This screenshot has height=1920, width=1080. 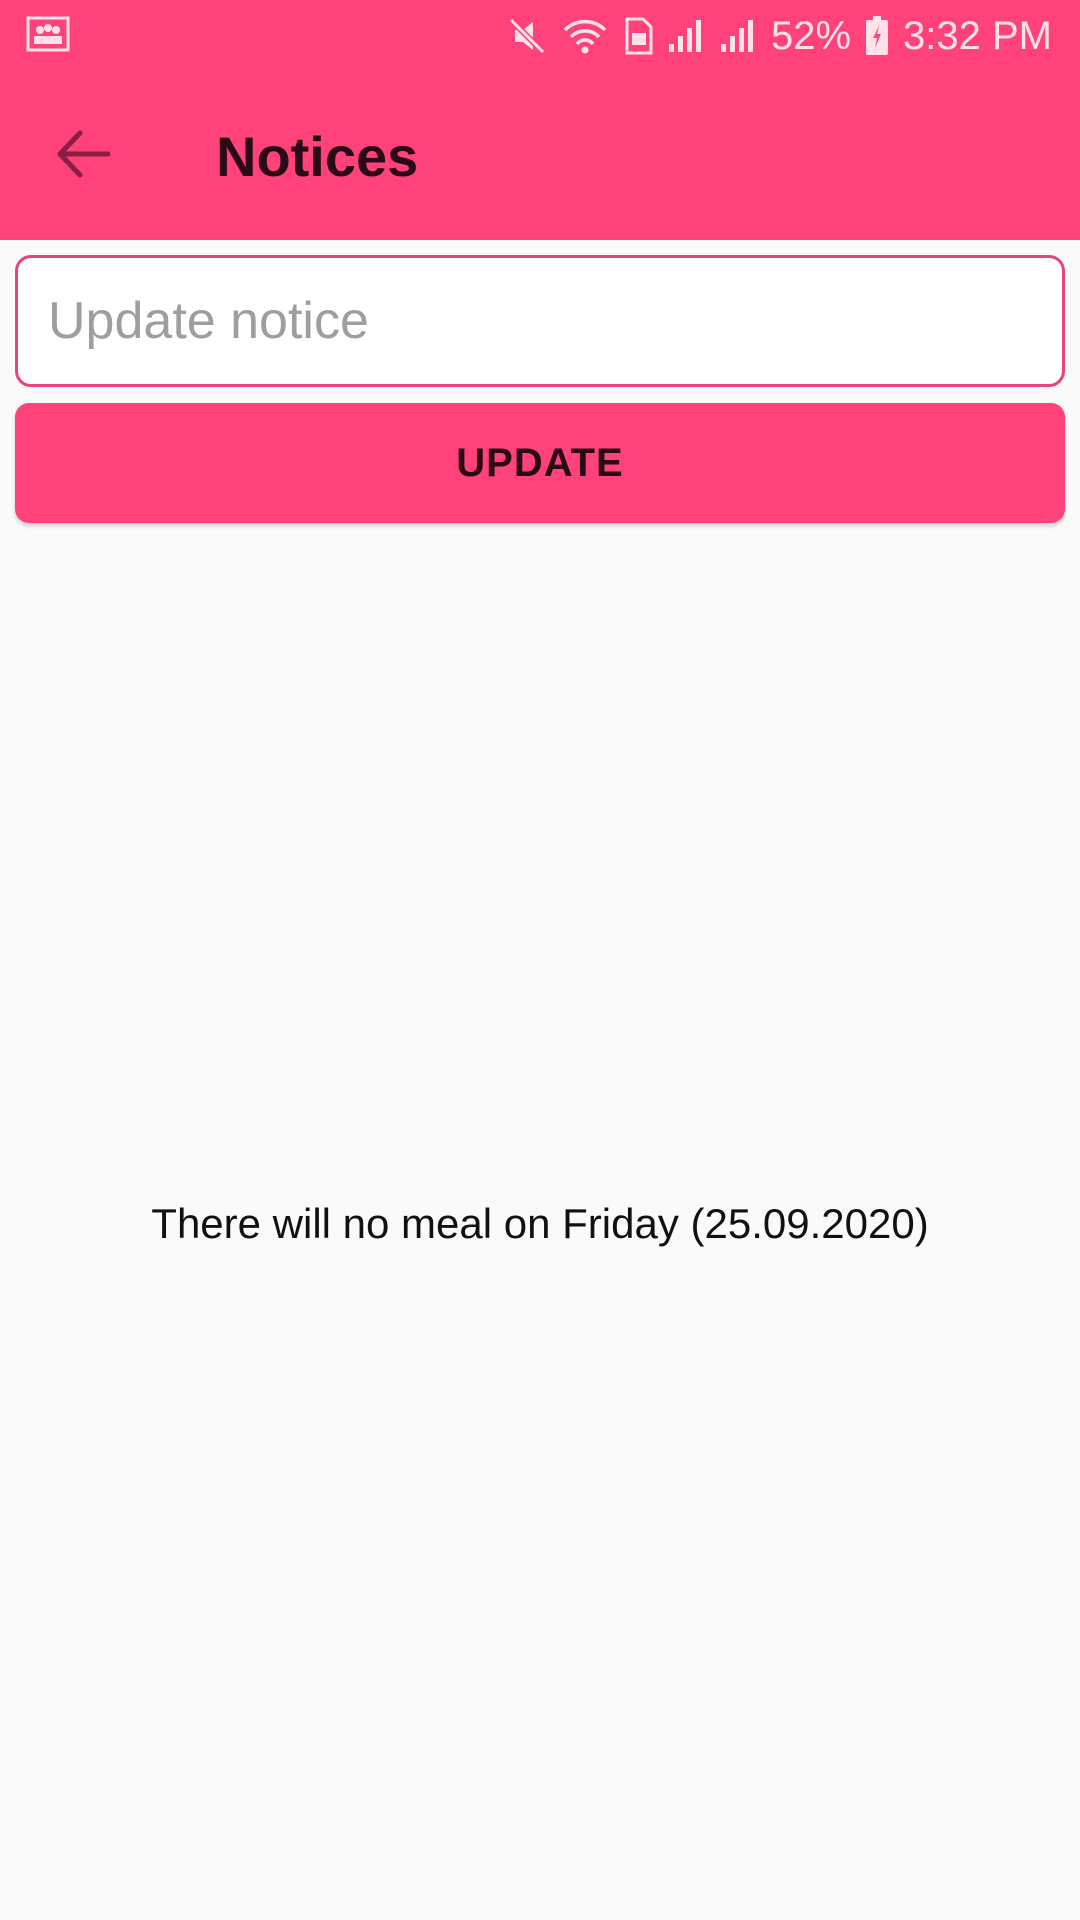 I want to click on notice-input-container, so click(x=540, y=321).